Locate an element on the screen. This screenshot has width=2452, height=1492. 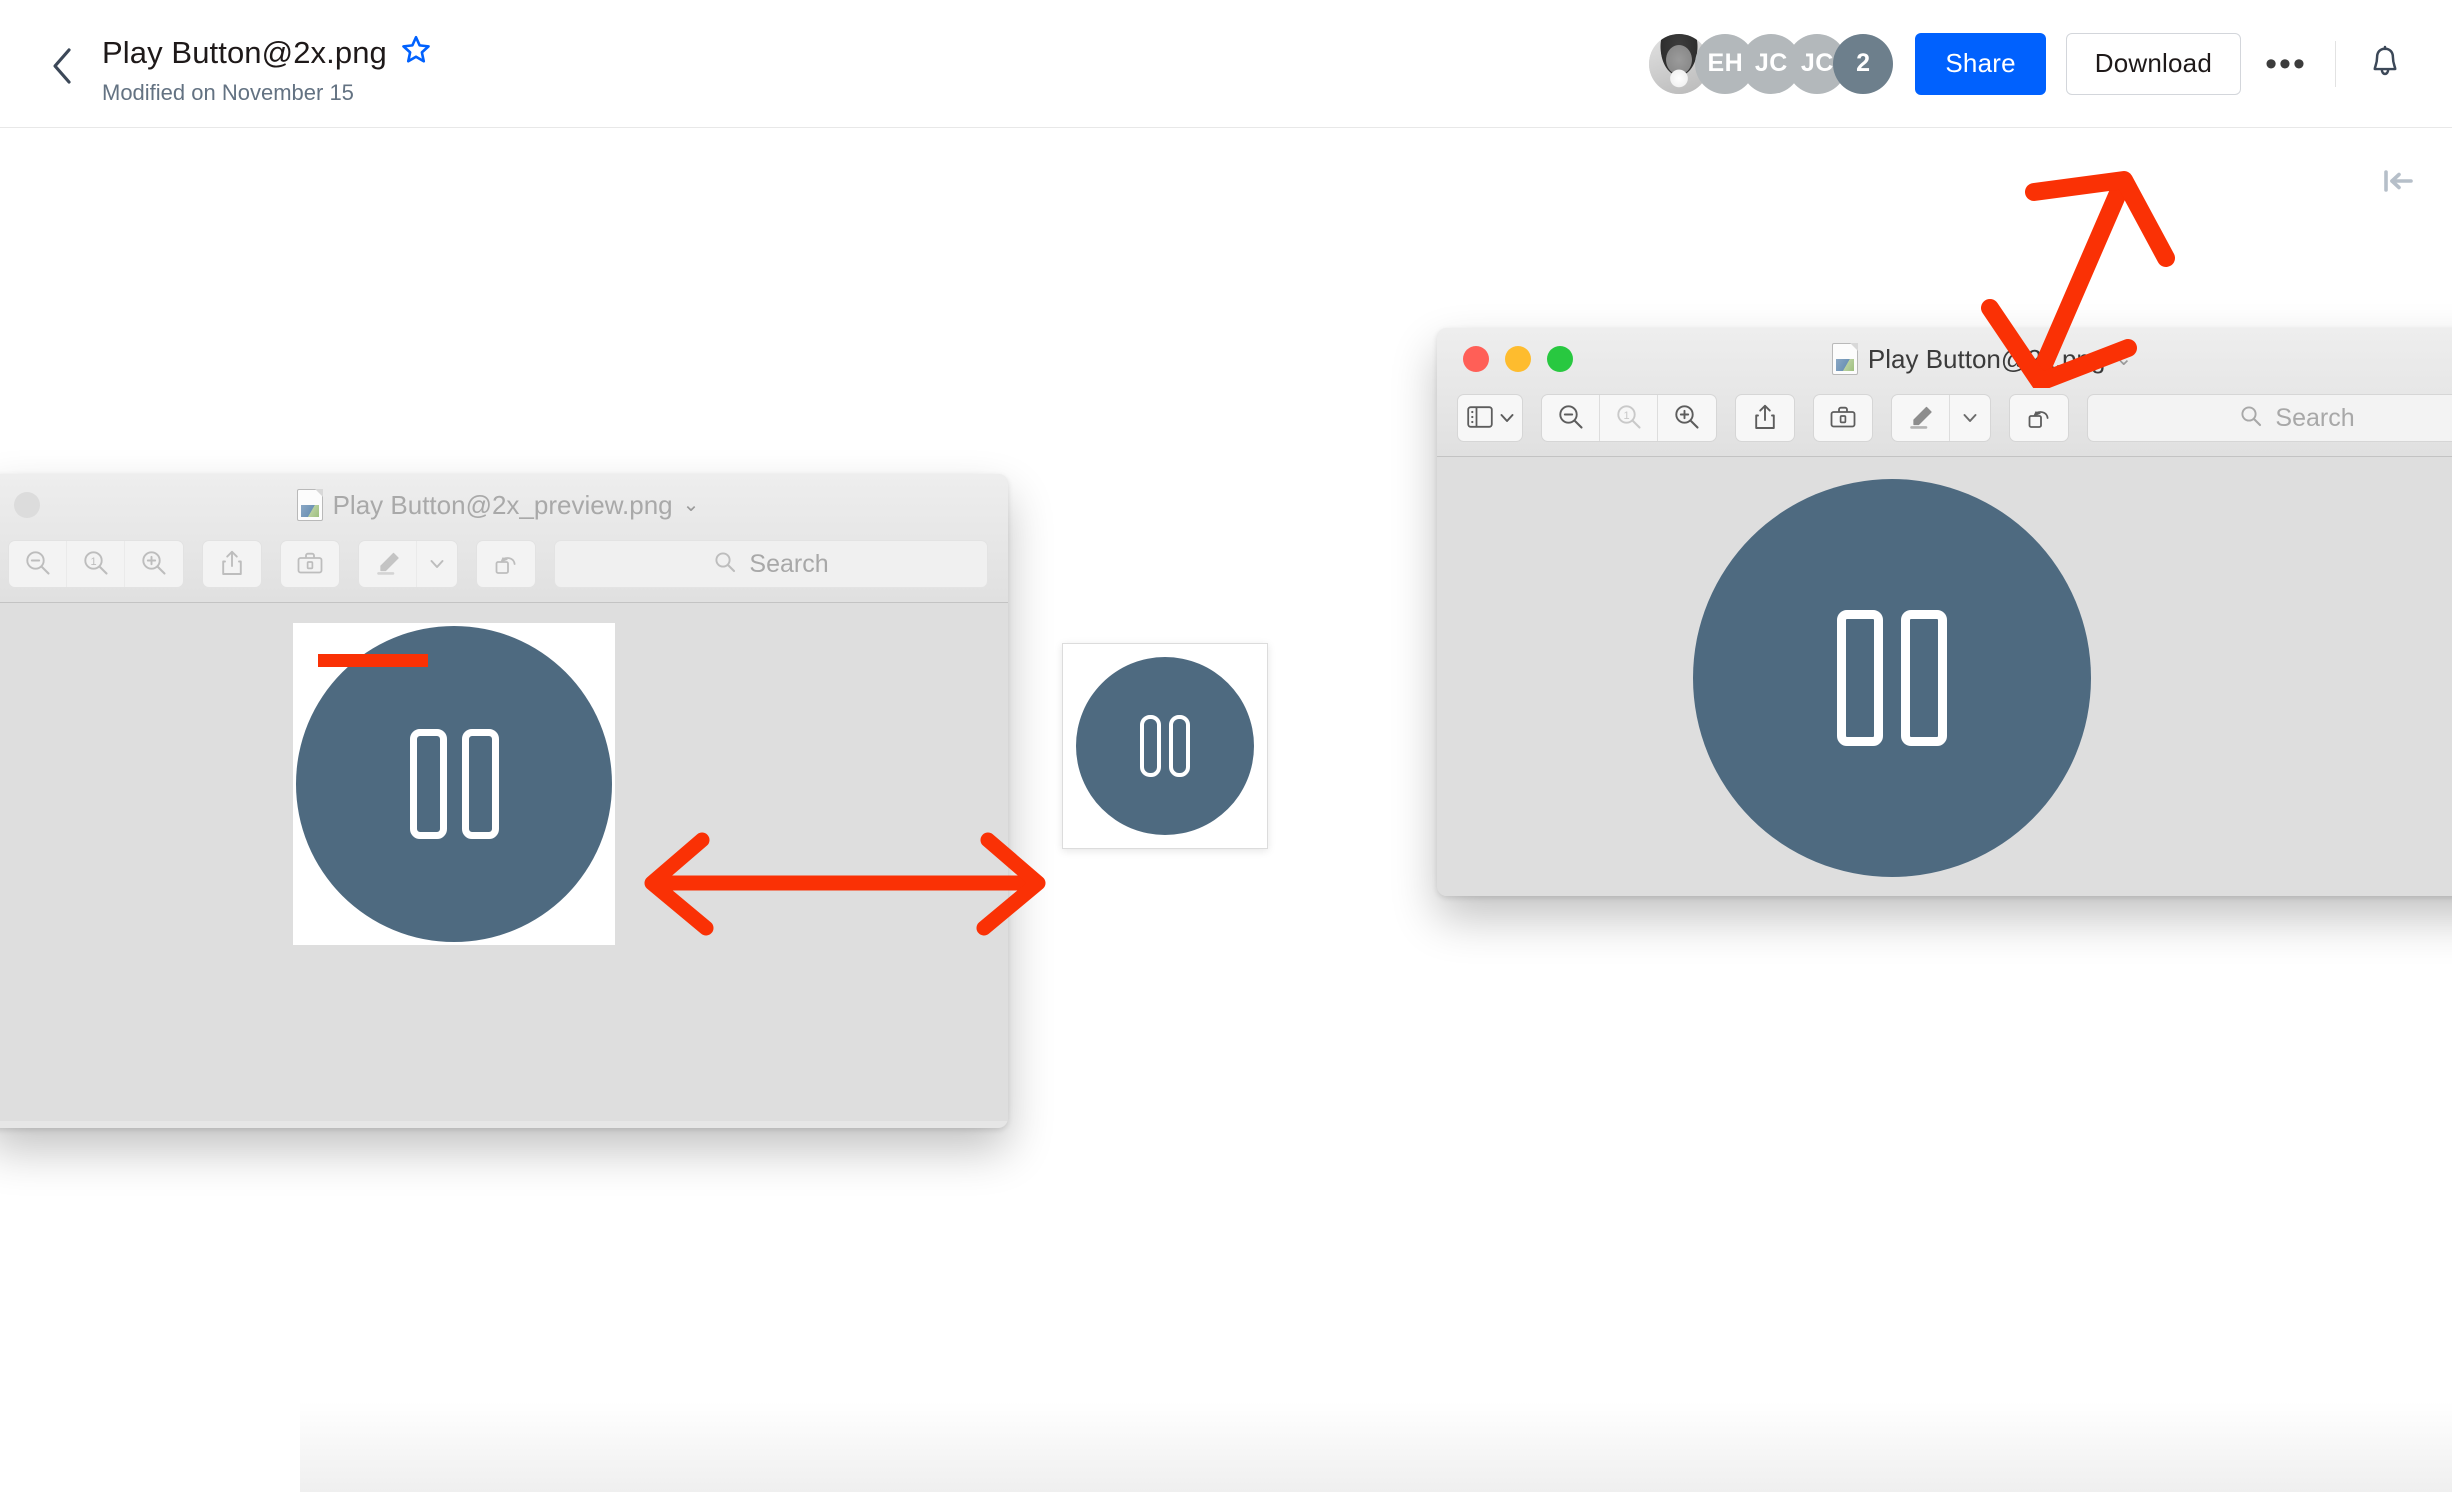
search-icon is located at coordinates (2251, 418).